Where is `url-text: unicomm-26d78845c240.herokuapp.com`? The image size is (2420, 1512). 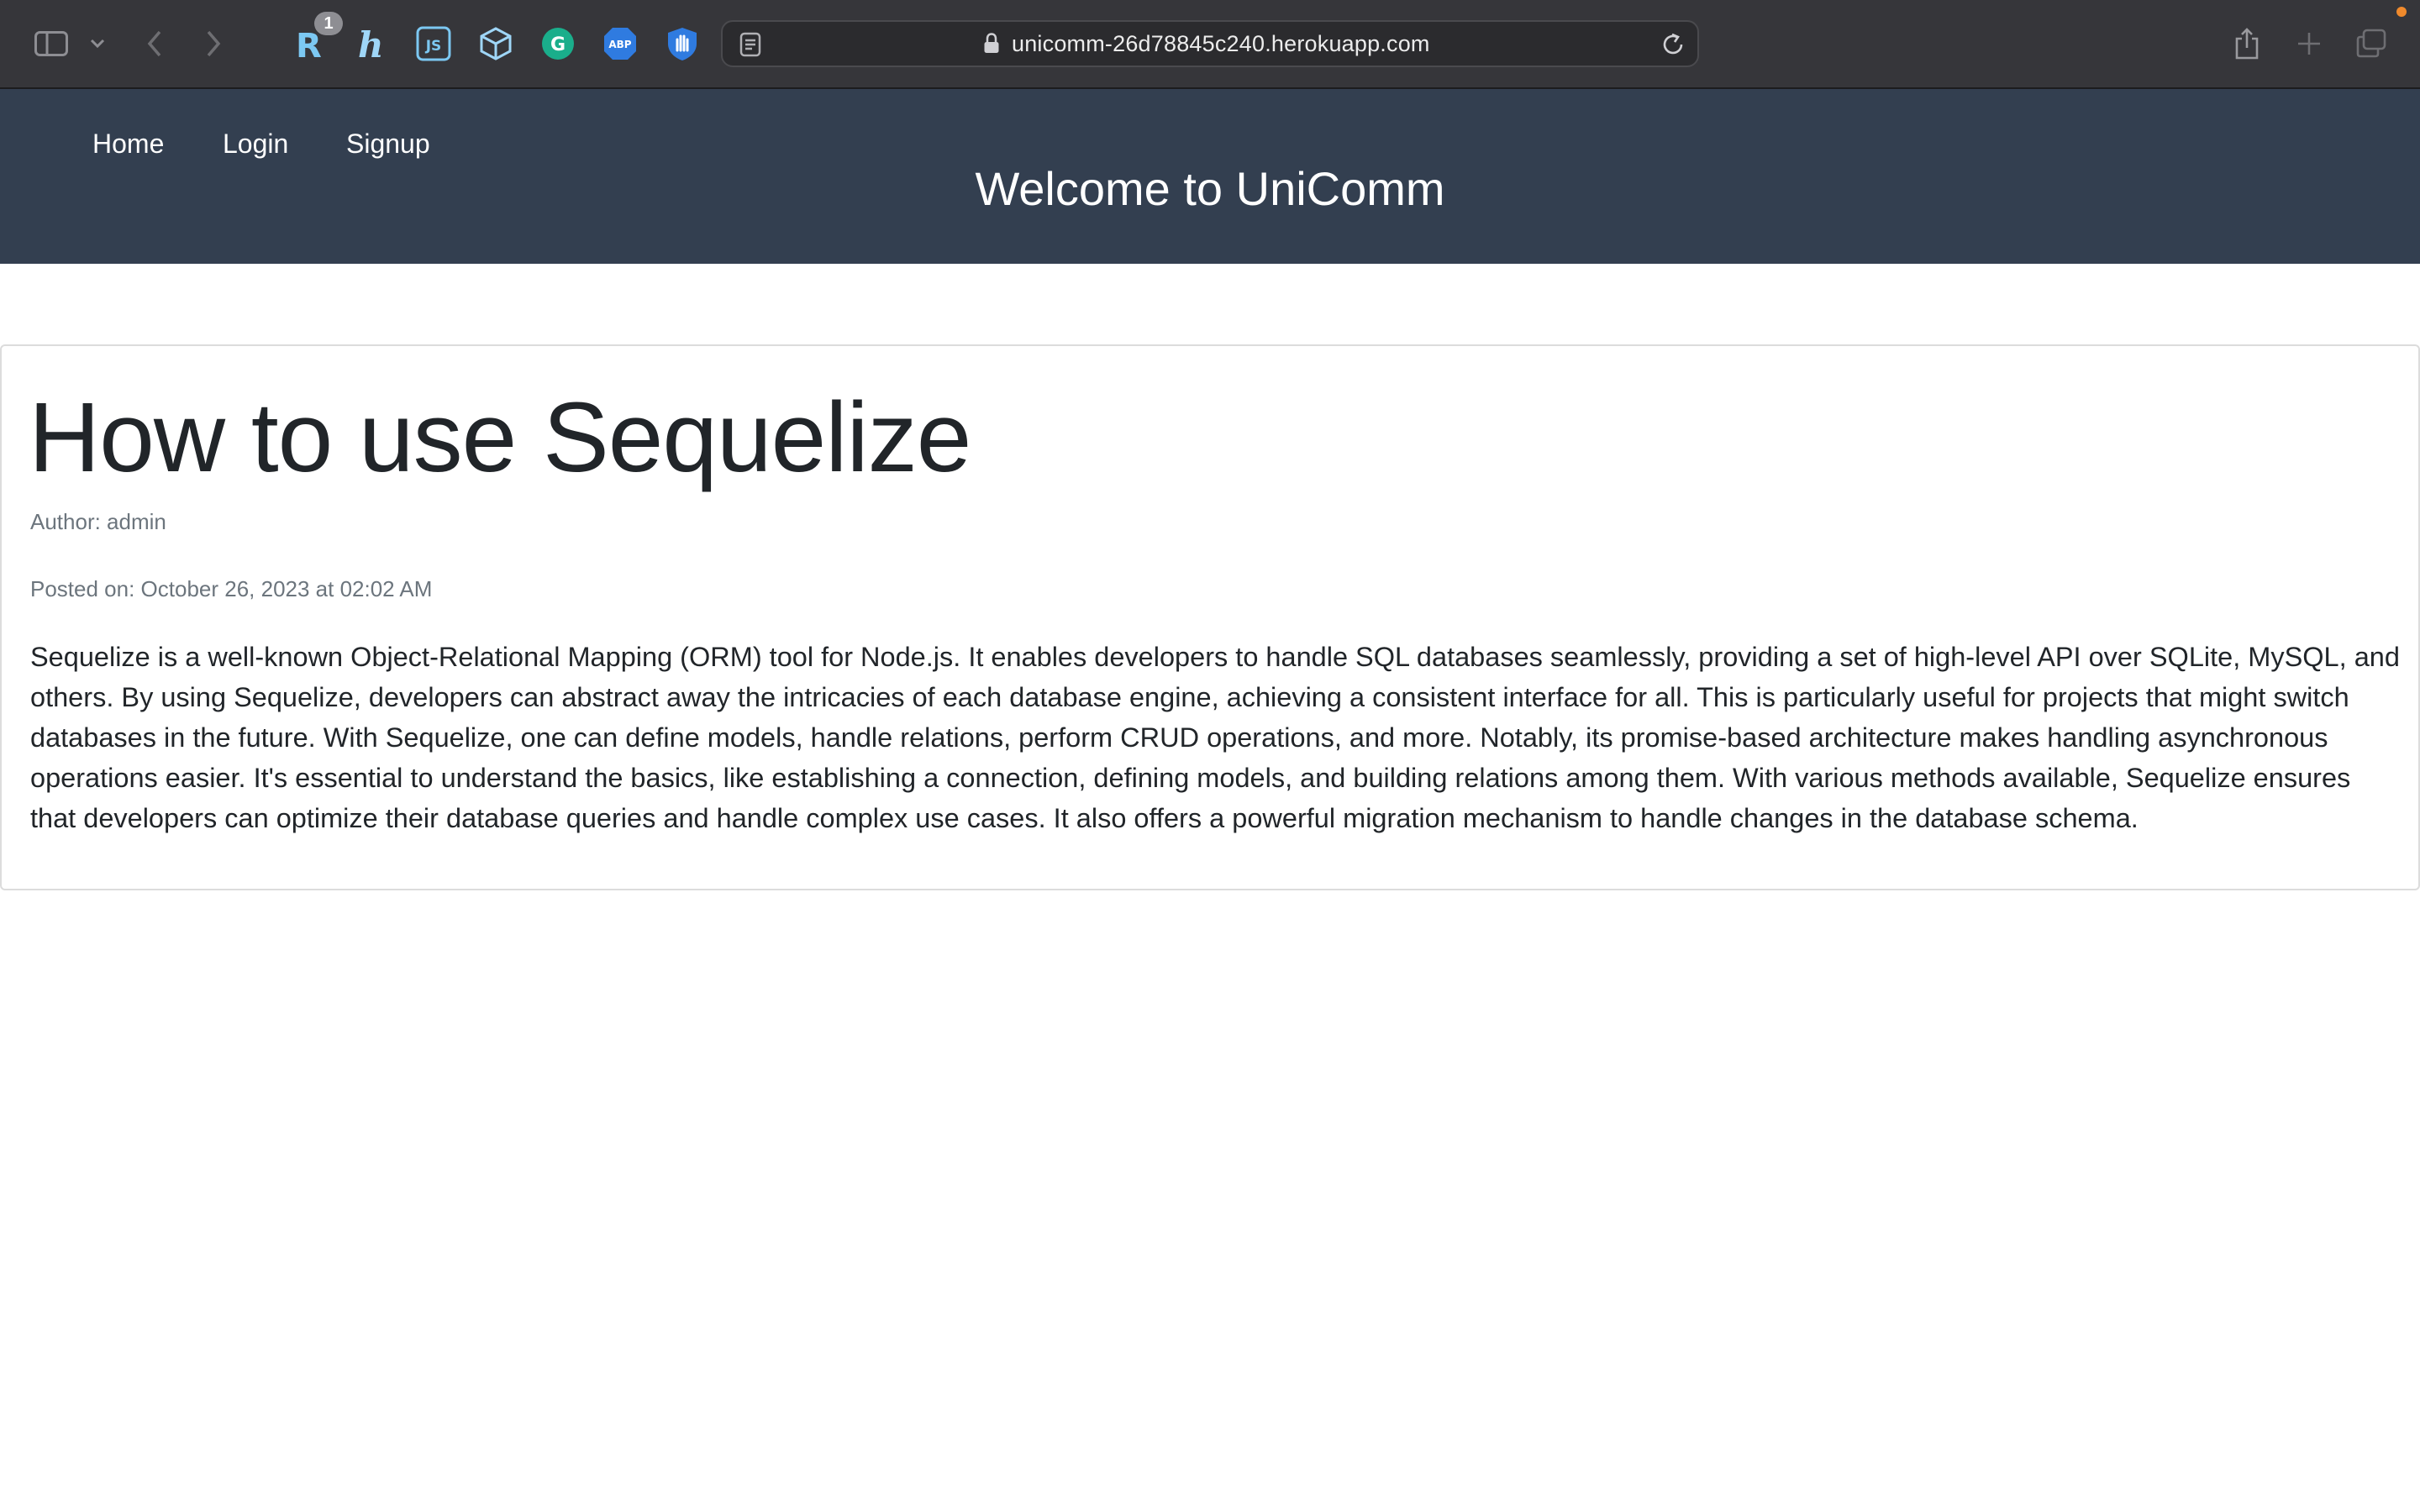
url-text: unicomm-26d78845c240.herokuapp.com is located at coordinates (1221, 43).